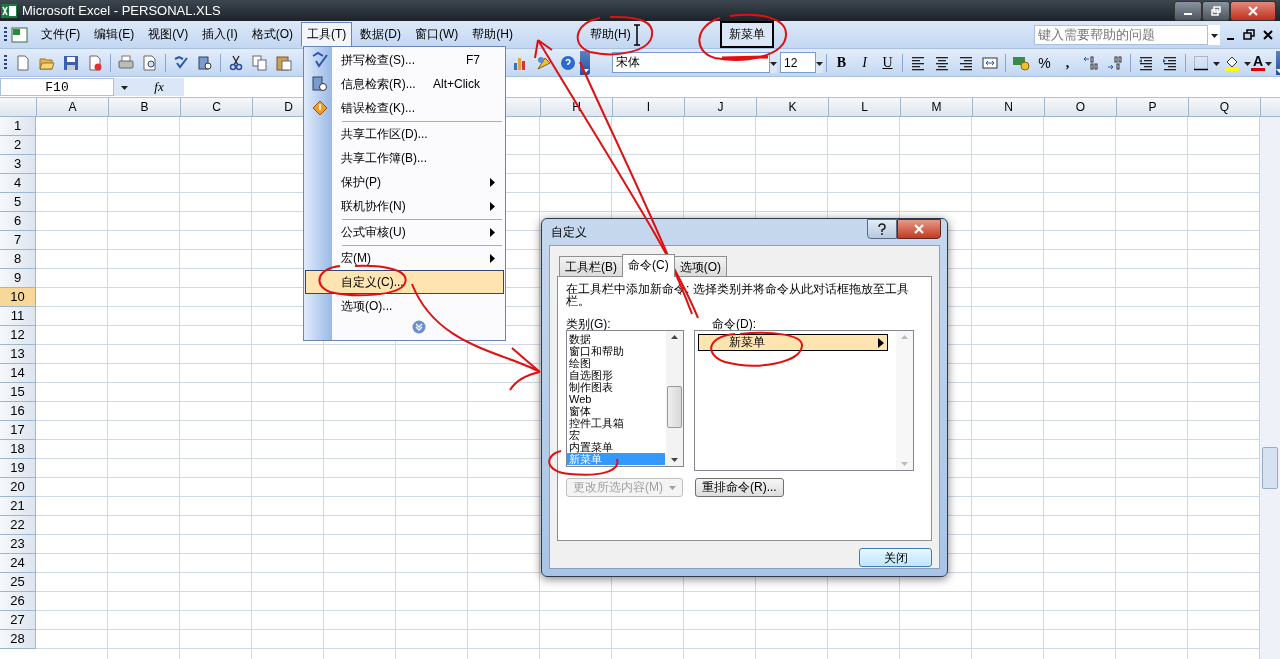 The image size is (1280, 659). I want to click on row-header: 24, so click(18, 563).